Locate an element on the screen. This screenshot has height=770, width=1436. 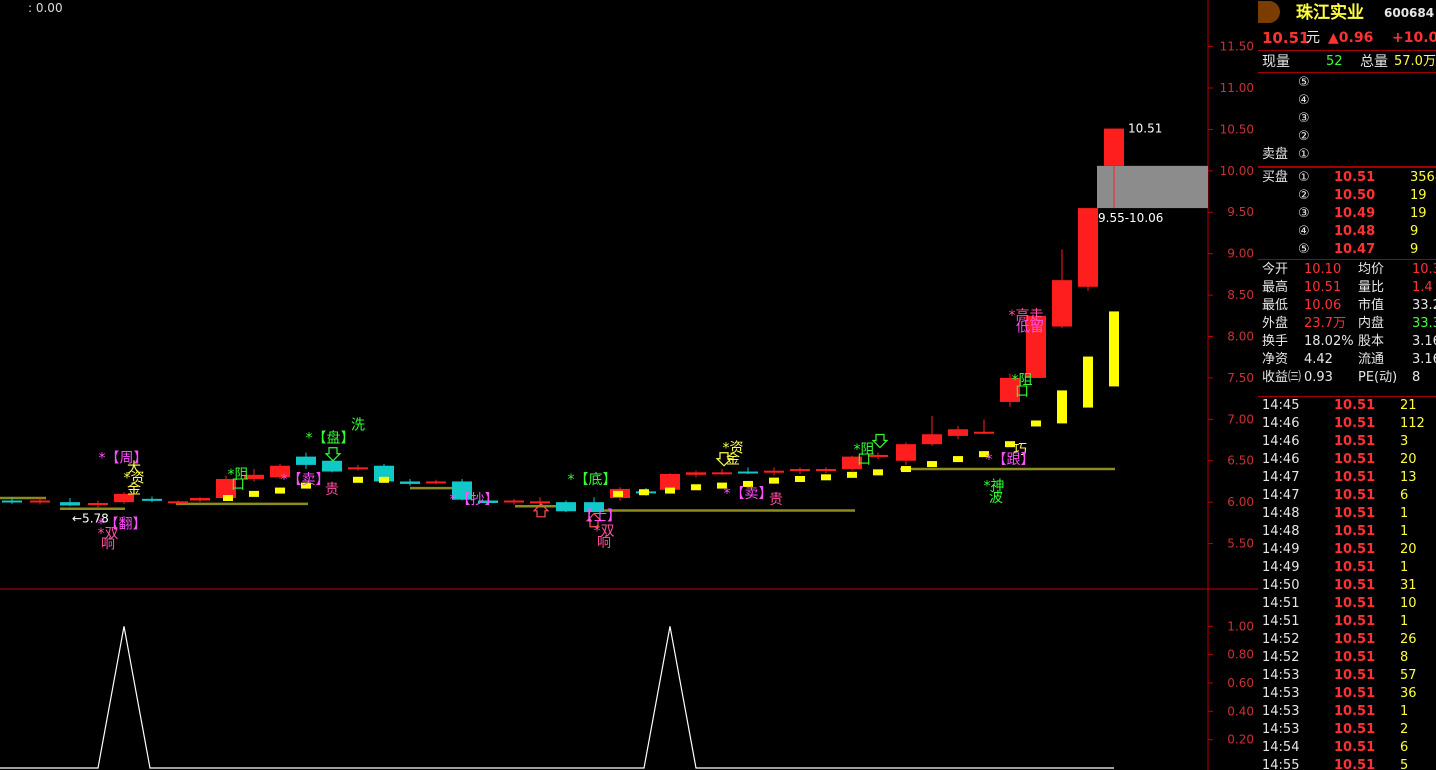
ticks-row: 14:49 10.51 1 is located at coordinates (1348, 568).